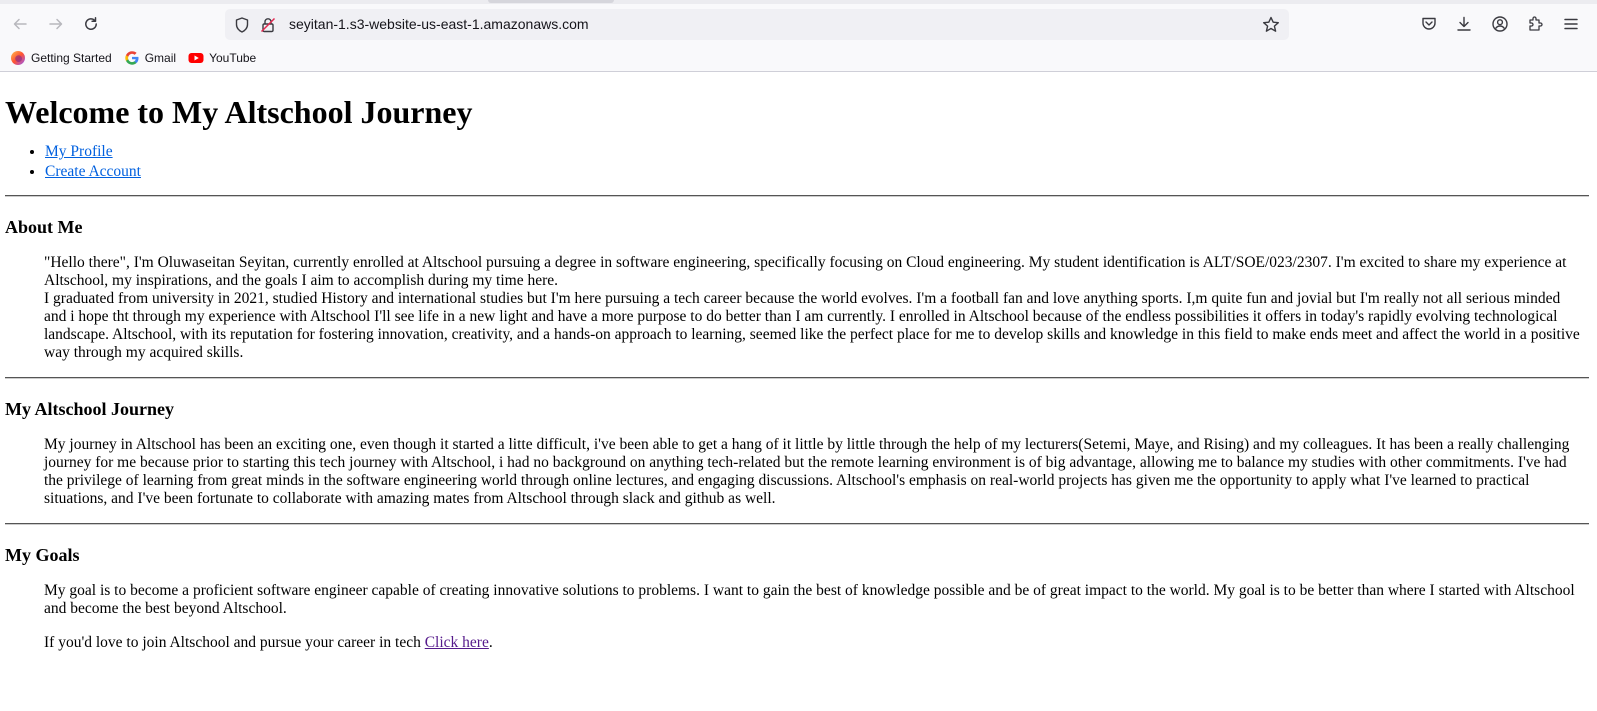  I want to click on create-account-link: Create Account, so click(93, 171).